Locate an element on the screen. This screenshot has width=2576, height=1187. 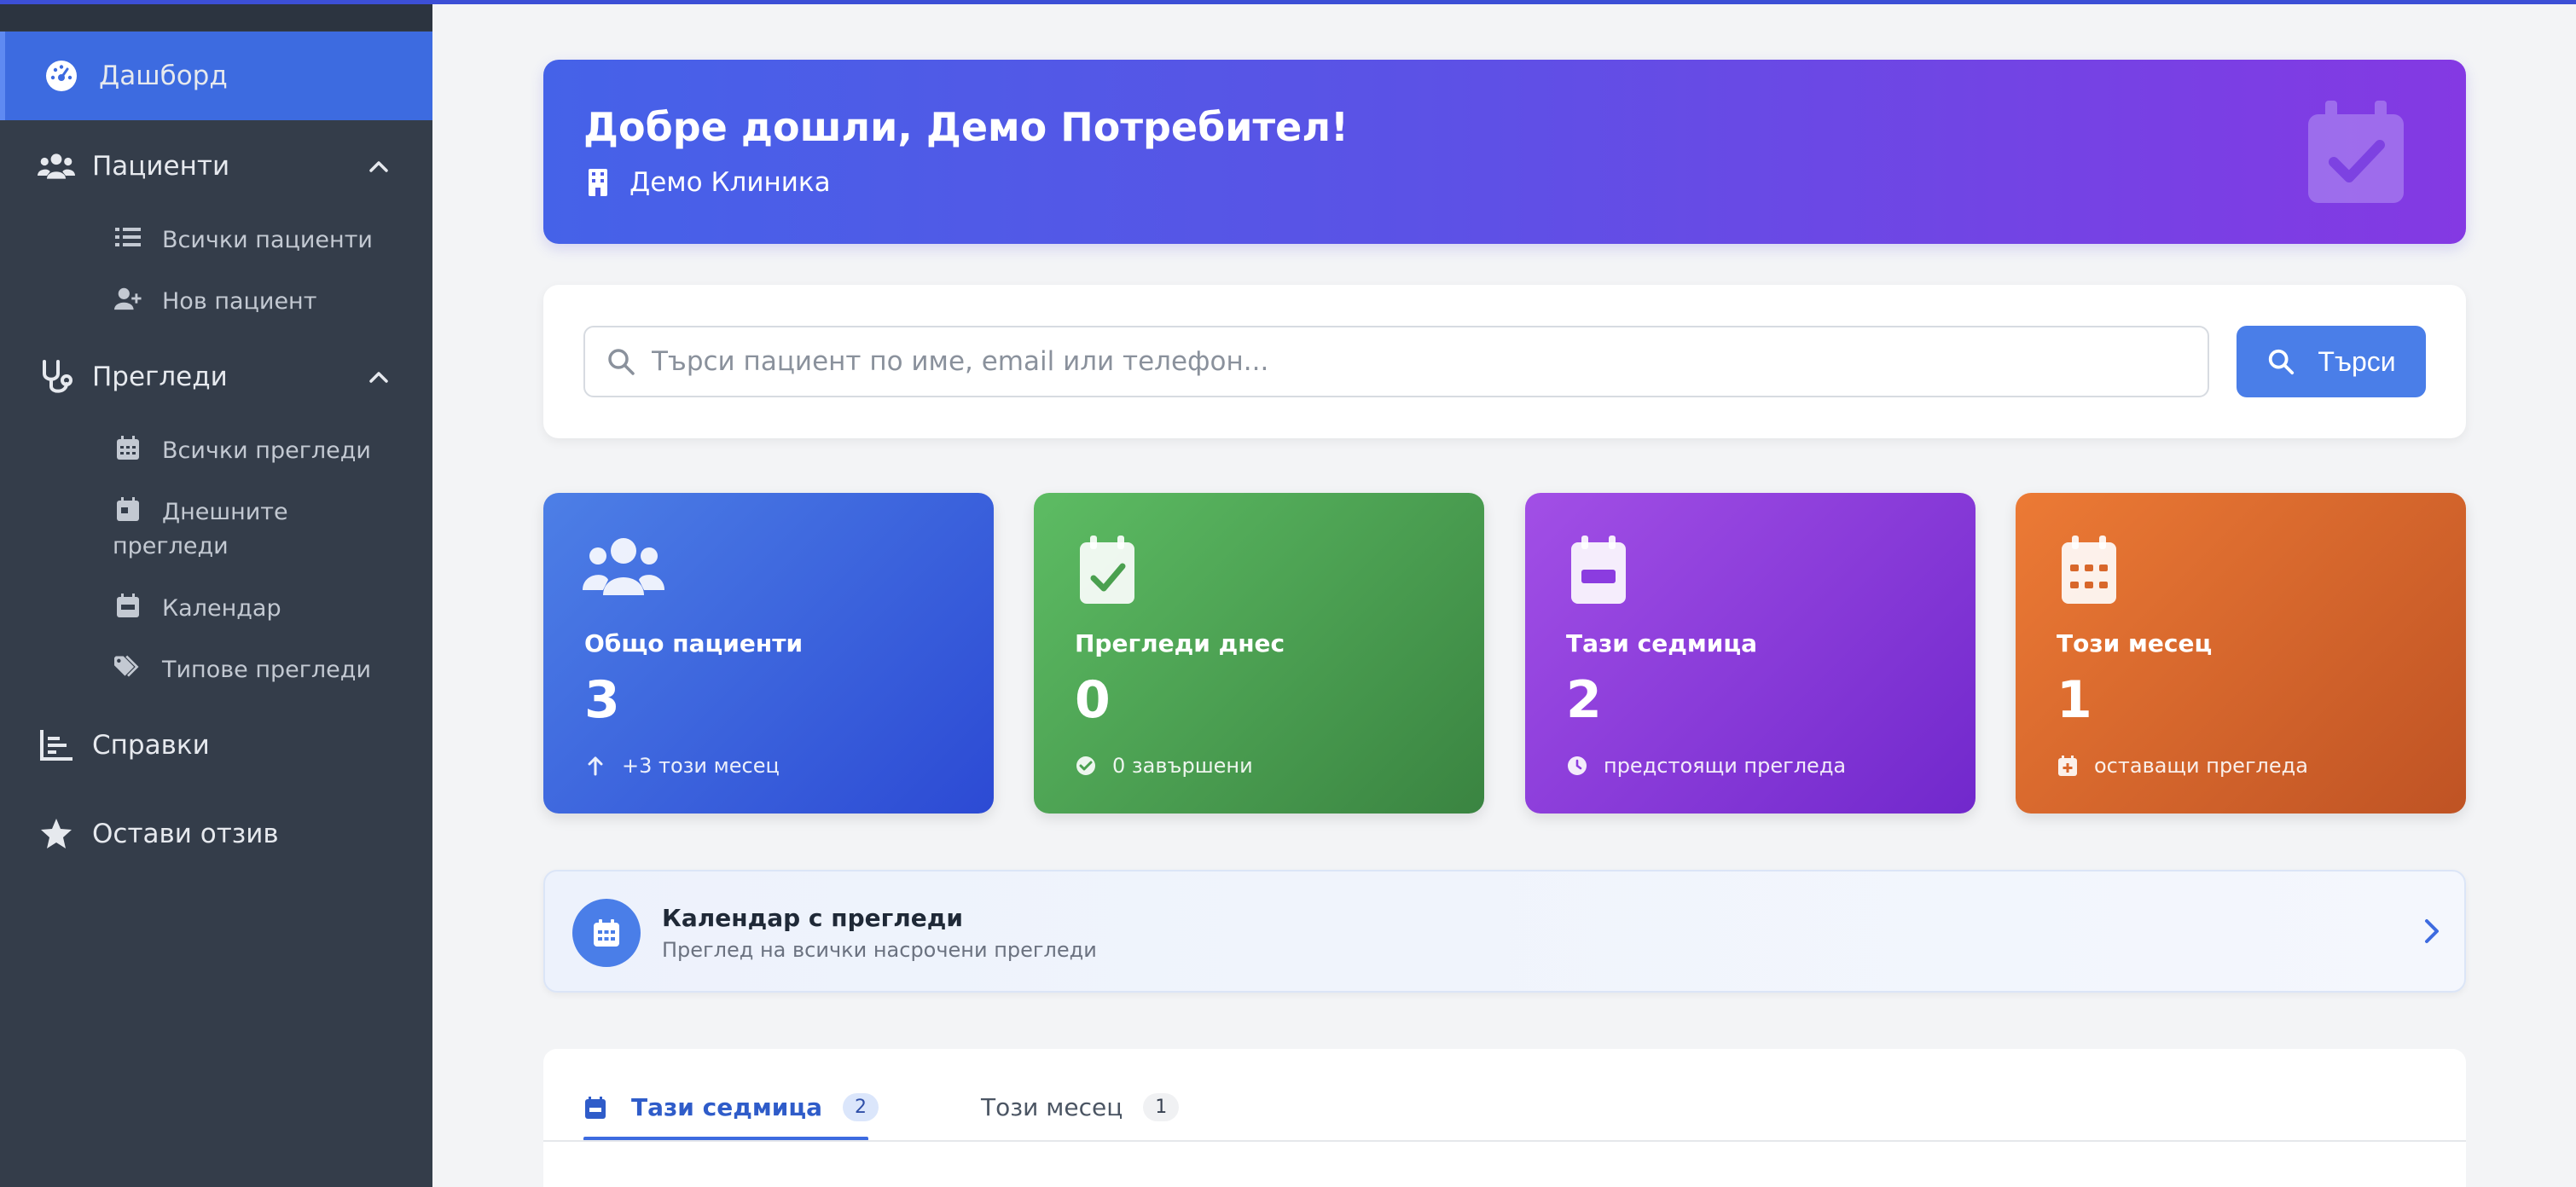
stat-card-this-week: Тази седмица 2 предстоящи прегледа is located at coordinates (1750, 653).